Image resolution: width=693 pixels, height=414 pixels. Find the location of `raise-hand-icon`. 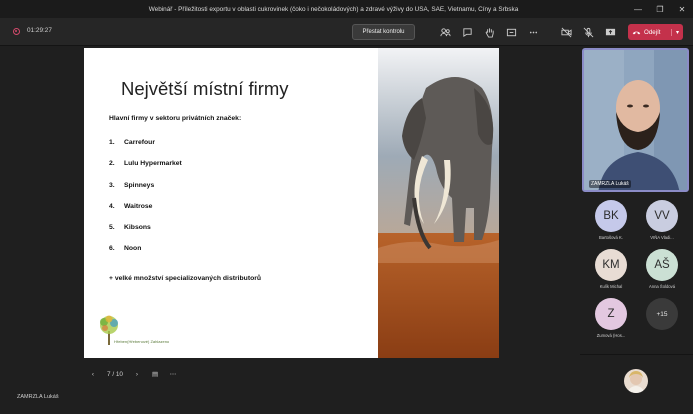

raise-hand-icon is located at coordinates (489, 32).